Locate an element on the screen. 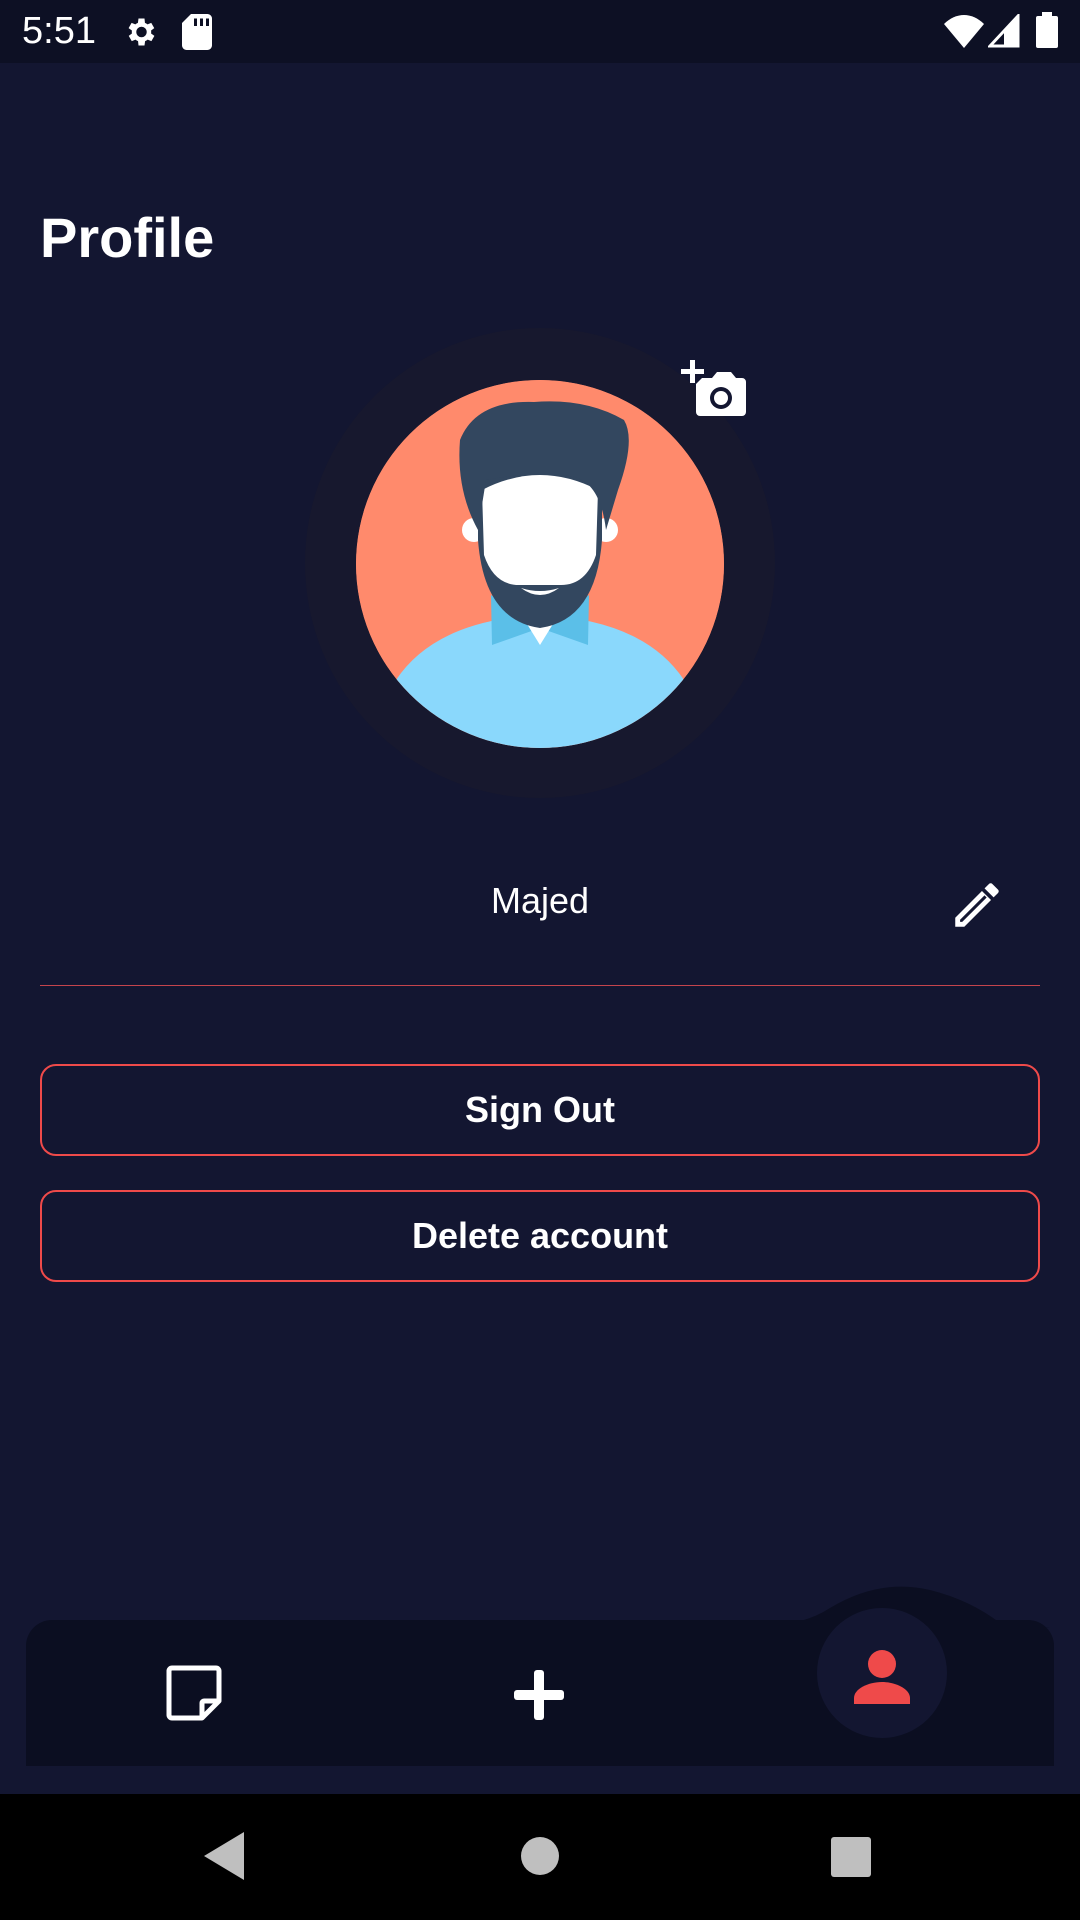  user-name: Majed is located at coordinates (540, 900).